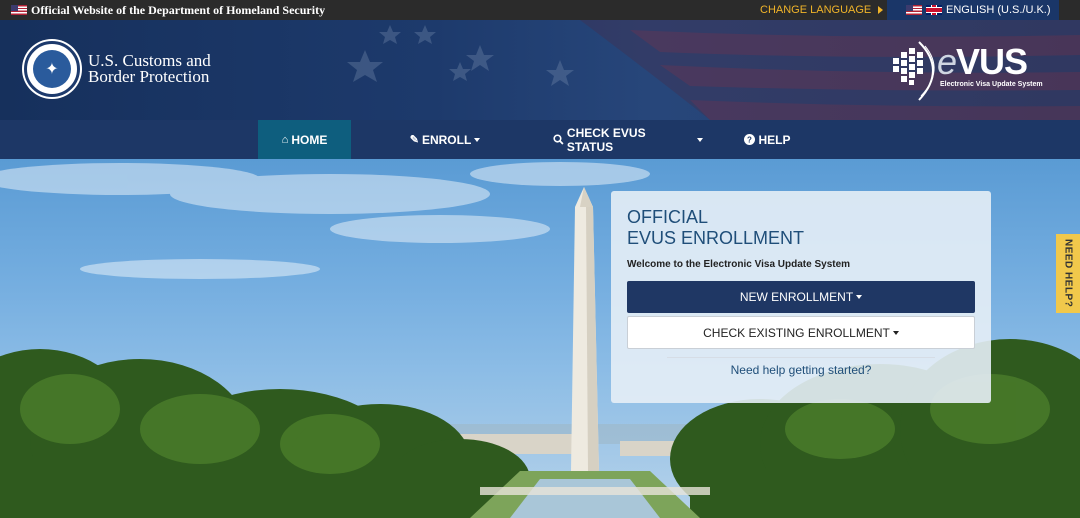  I want to click on new-enrollment-button: NEW ENROLLMENT, so click(801, 297).